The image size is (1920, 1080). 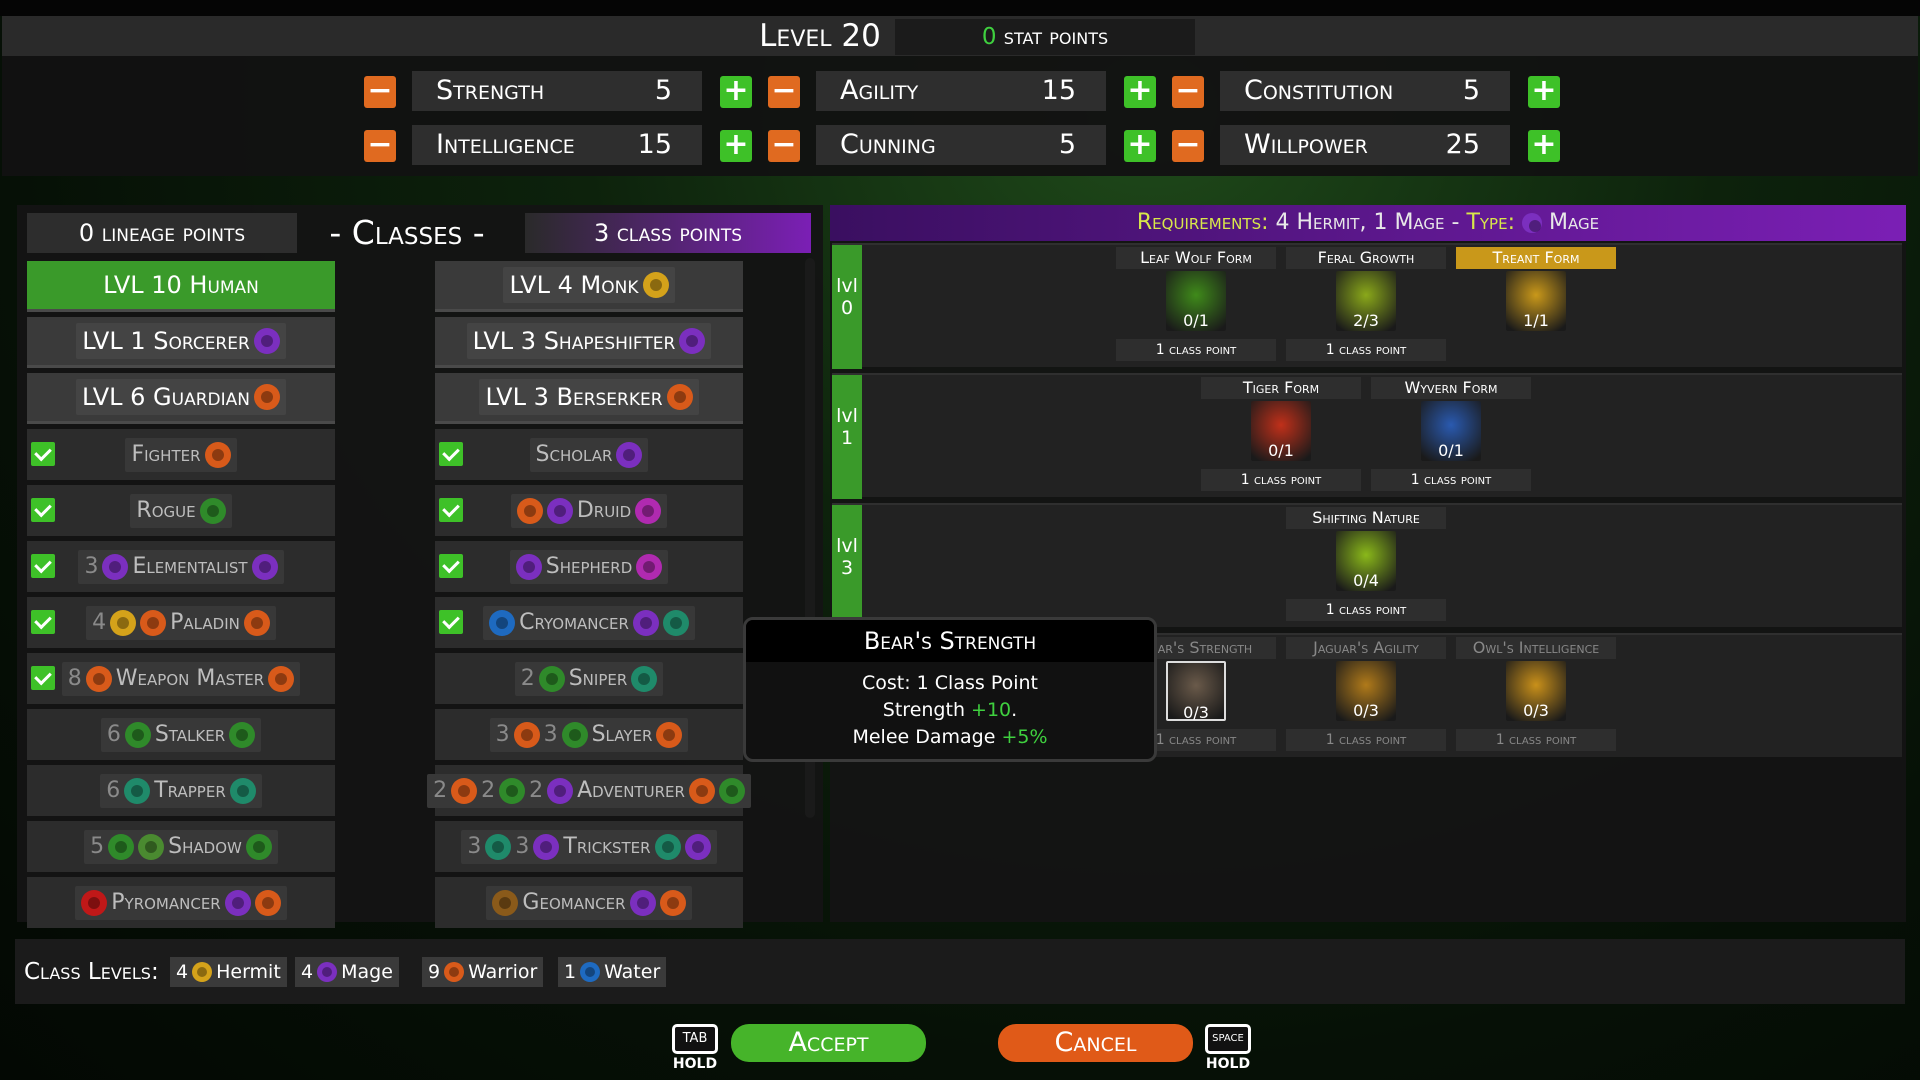 I want to click on skill-node: Feral Growth 2/3 1 class point, so click(x=1366, y=305).